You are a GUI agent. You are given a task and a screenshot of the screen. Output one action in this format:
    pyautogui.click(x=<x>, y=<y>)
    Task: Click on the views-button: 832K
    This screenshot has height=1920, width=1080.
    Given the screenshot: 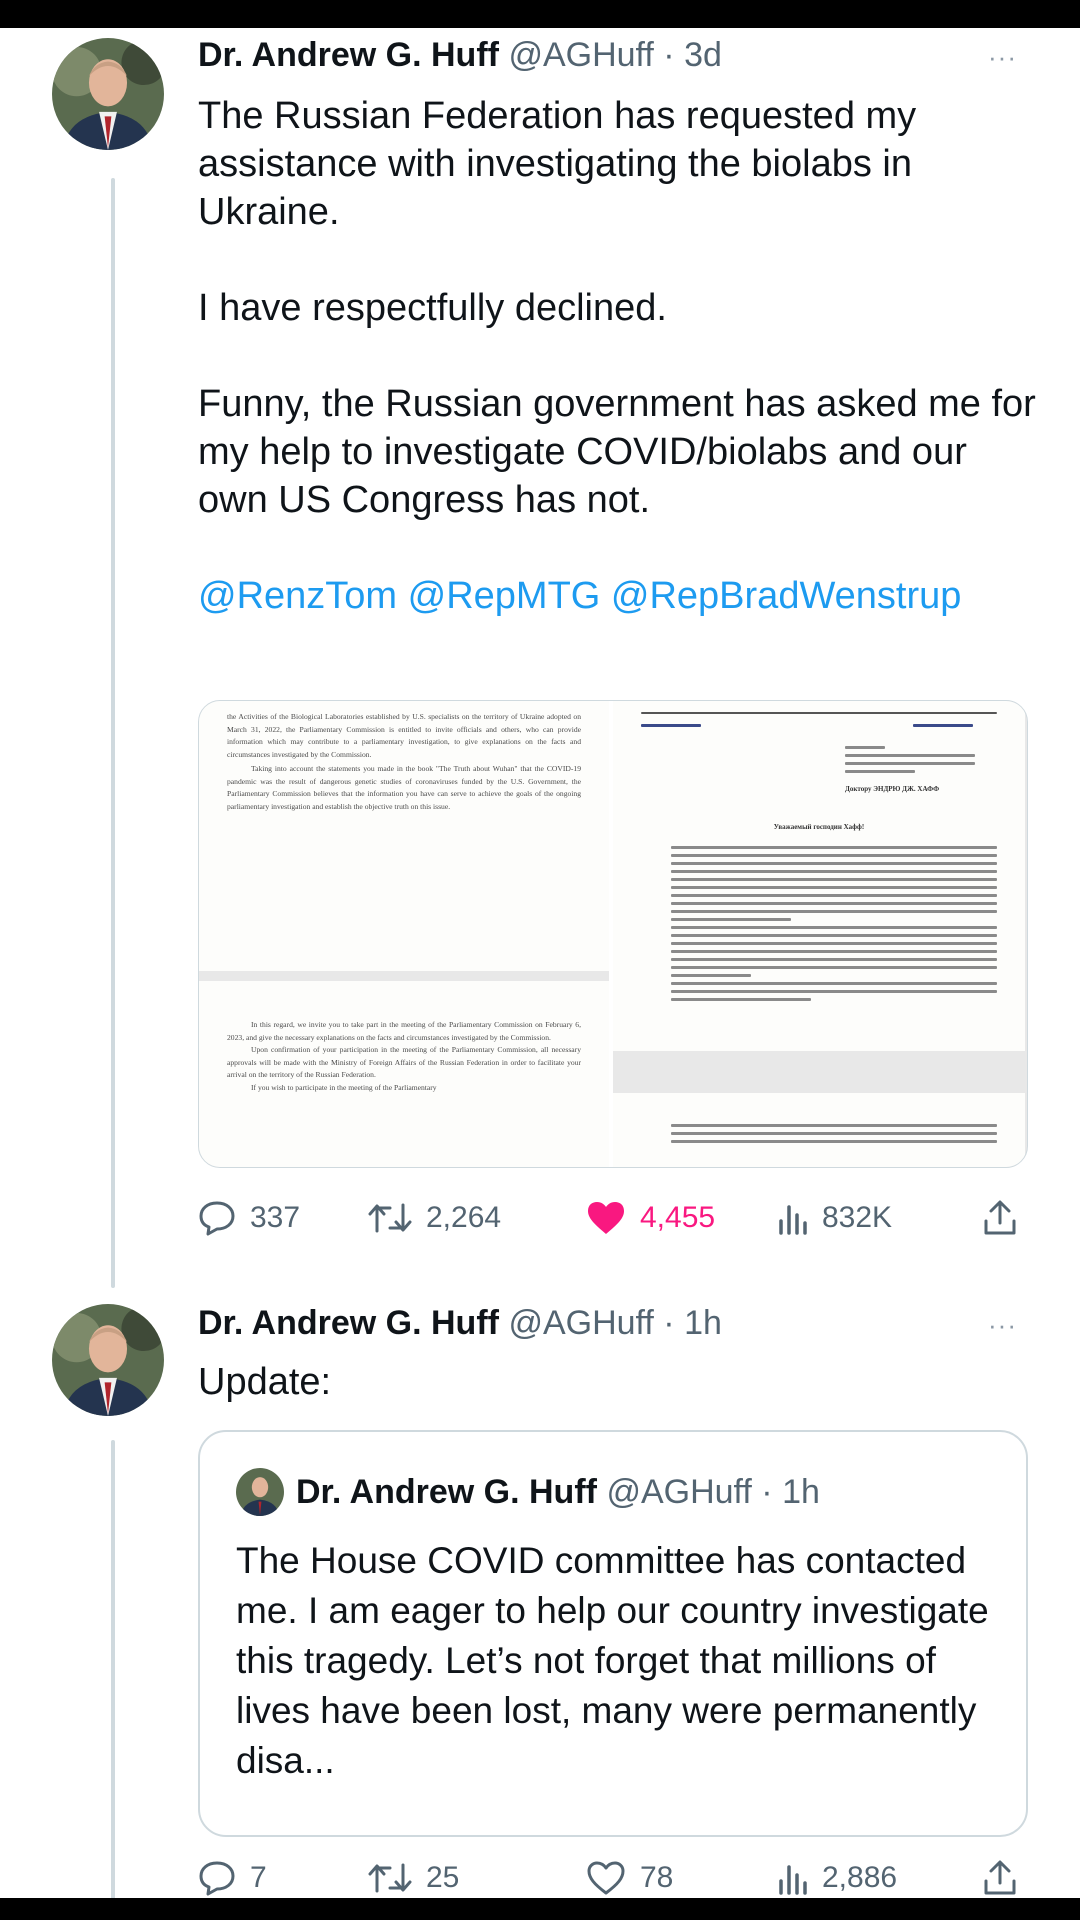 What is the action you would take?
    pyautogui.click(x=835, y=1218)
    